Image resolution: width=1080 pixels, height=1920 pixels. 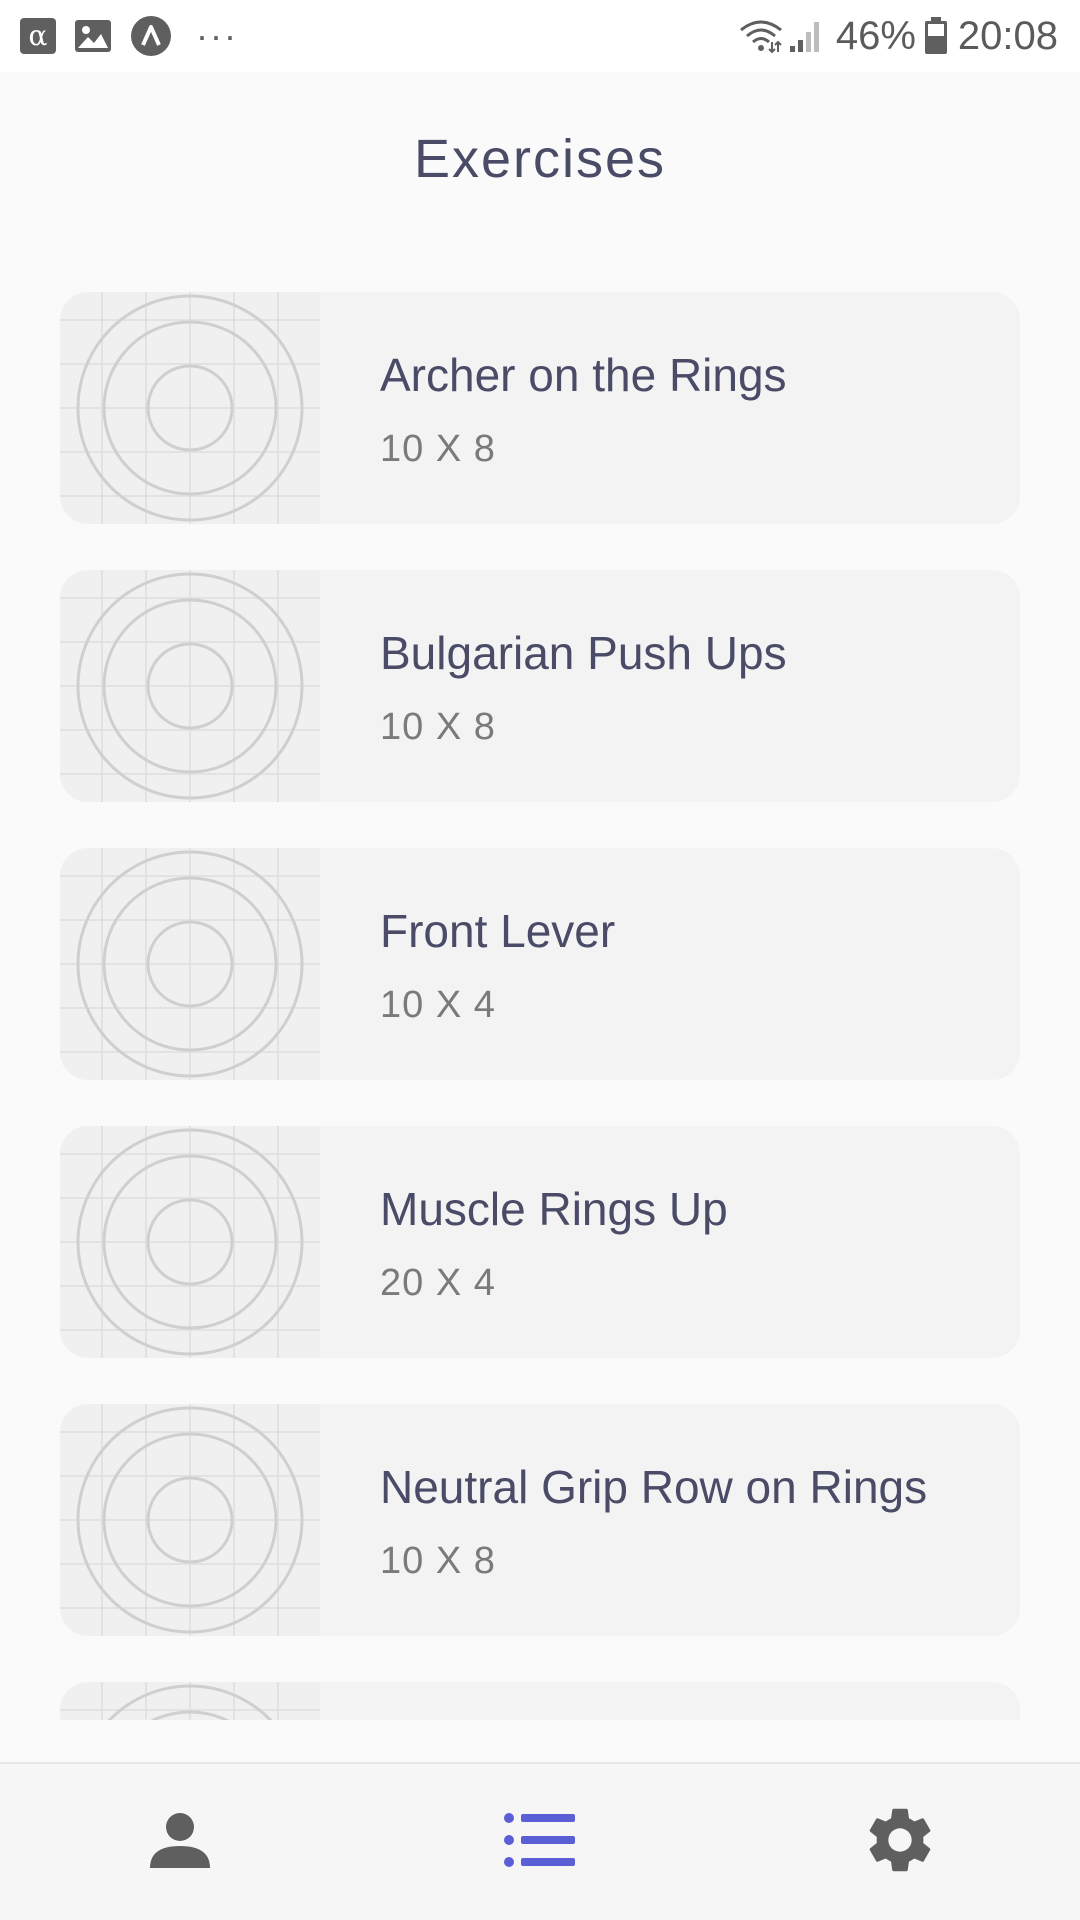 What do you see at coordinates (936, 36) in the screenshot?
I see `battery-icon` at bounding box center [936, 36].